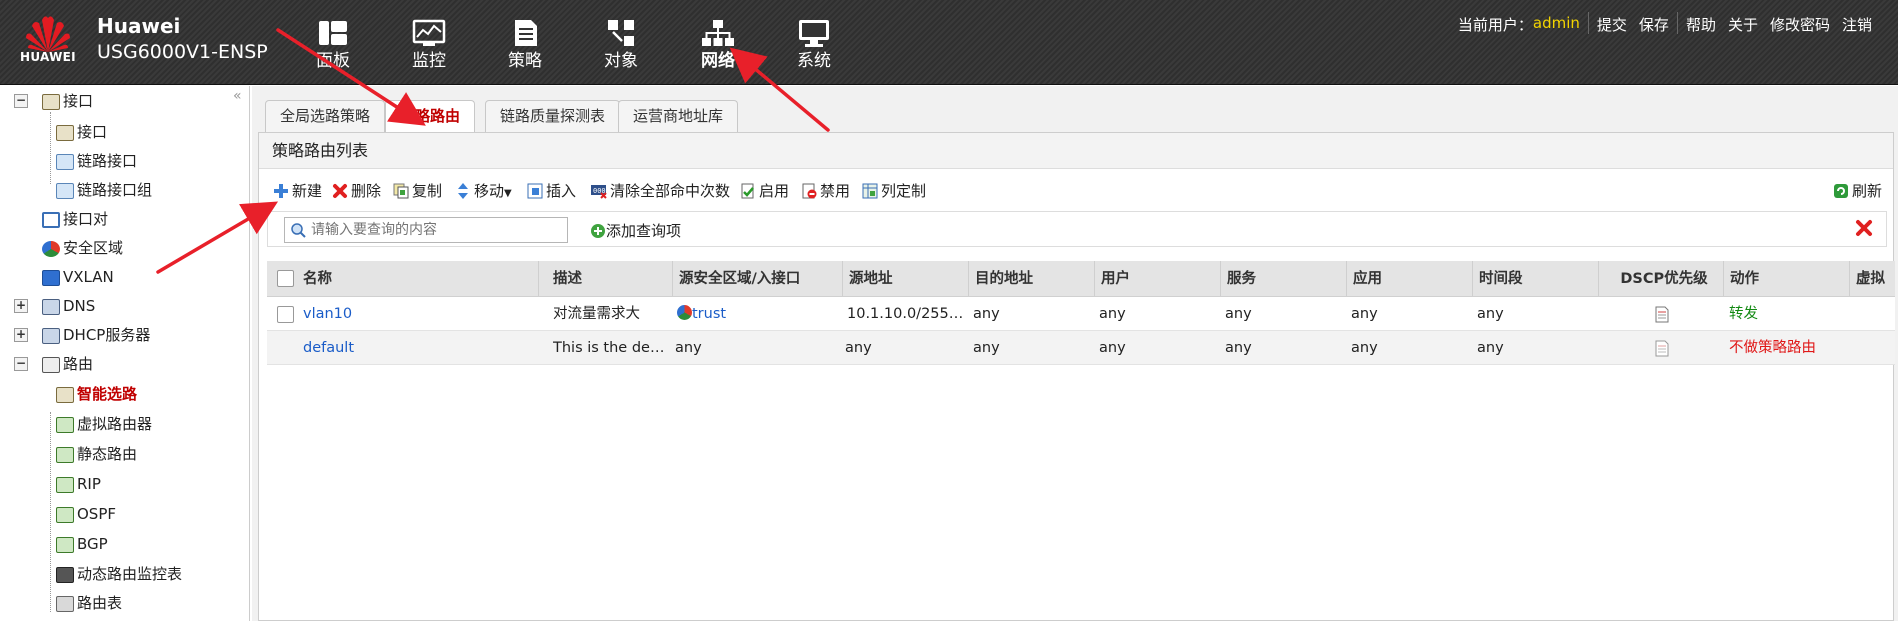  I want to click on nav-tab-monitor: 监控, so click(429, 45).